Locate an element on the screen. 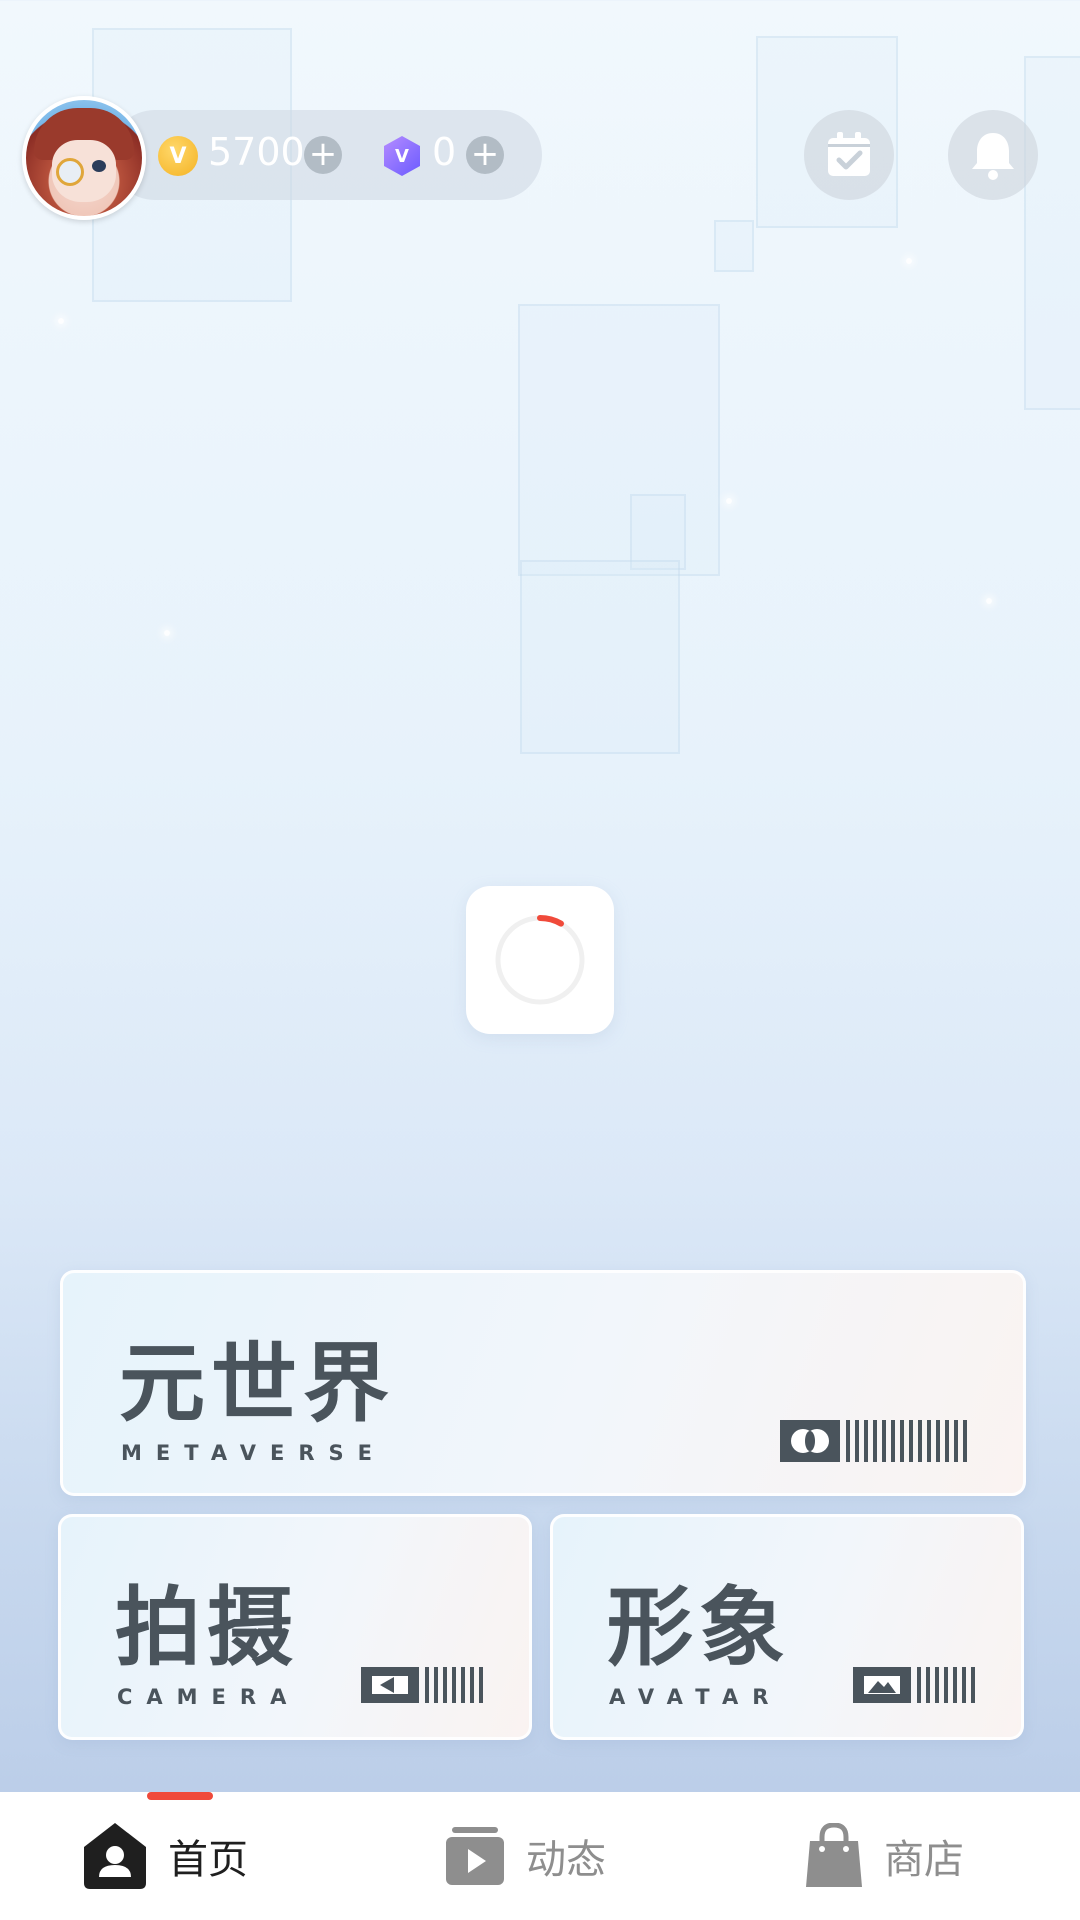 This screenshot has height=1920, width=1080. camera-title: 拍摄 is located at coordinates (207, 1628).